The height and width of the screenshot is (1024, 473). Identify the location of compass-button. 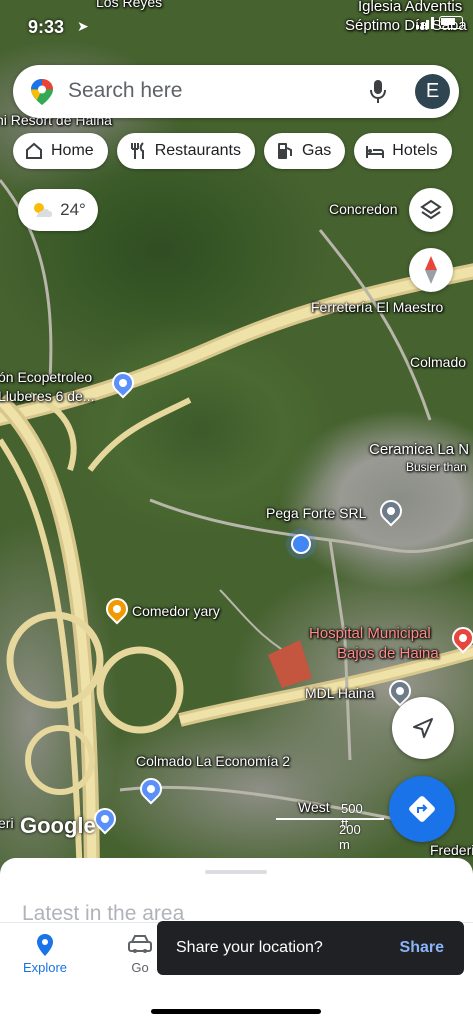
(431, 270).